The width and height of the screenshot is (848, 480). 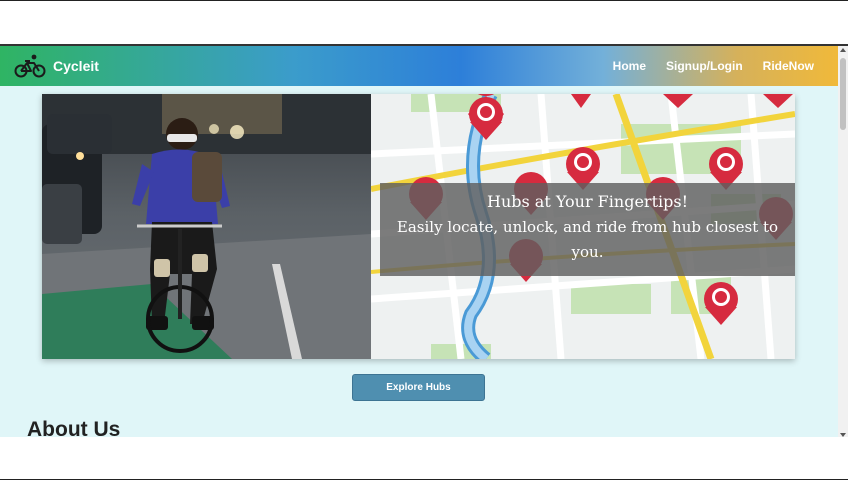 What do you see at coordinates (76, 66) in the screenshot?
I see `brand-name: Cycleit` at bounding box center [76, 66].